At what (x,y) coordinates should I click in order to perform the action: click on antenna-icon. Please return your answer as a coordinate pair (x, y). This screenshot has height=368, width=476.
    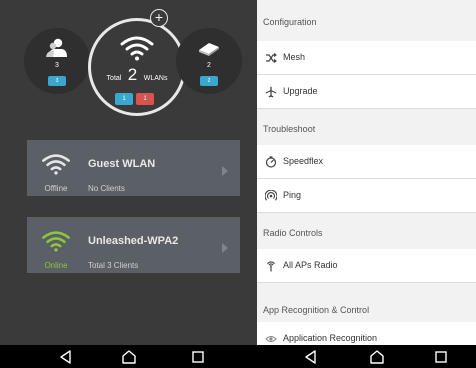
    Looking at the image, I should click on (271, 266).